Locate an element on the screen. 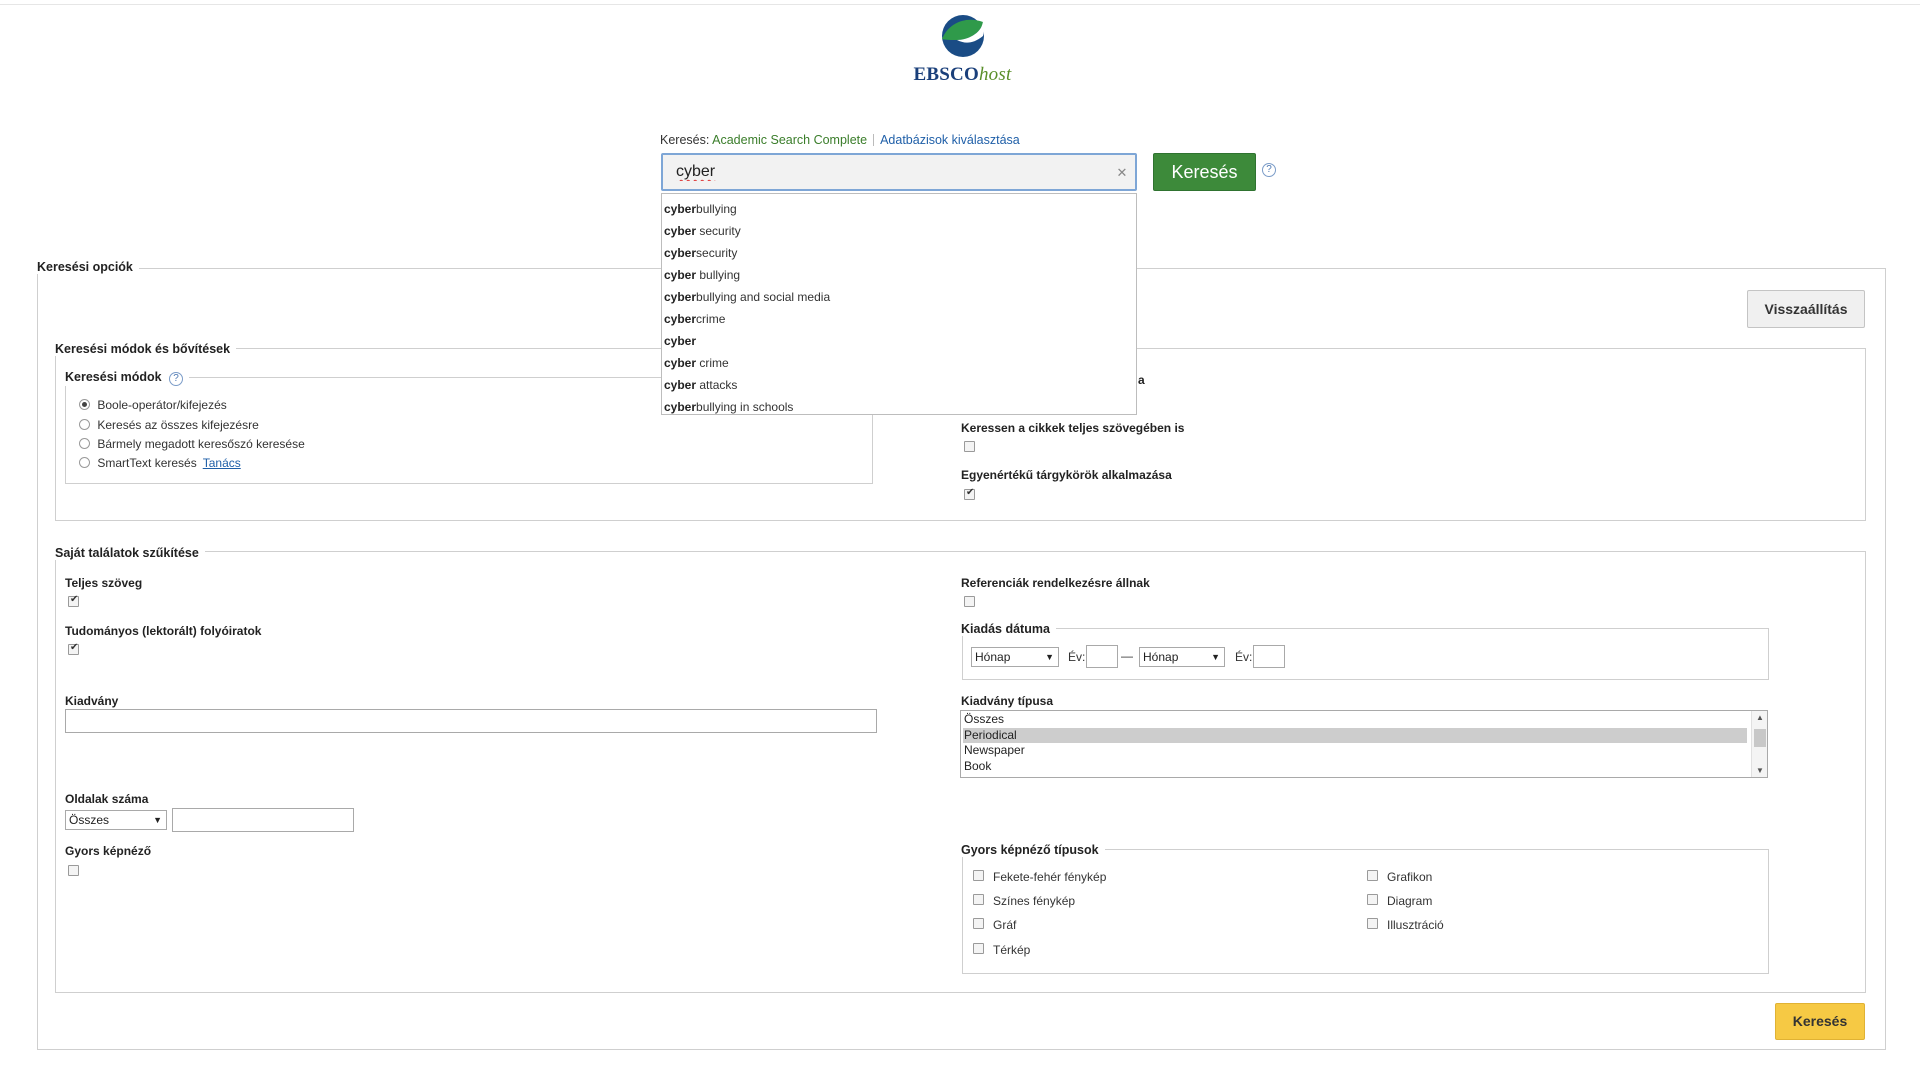 This screenshot has width=1920, height=1072. pub-type-listbox: Összes Periodical Newspaper Book ▲ ▼ is located at coordinates (1364, 744).